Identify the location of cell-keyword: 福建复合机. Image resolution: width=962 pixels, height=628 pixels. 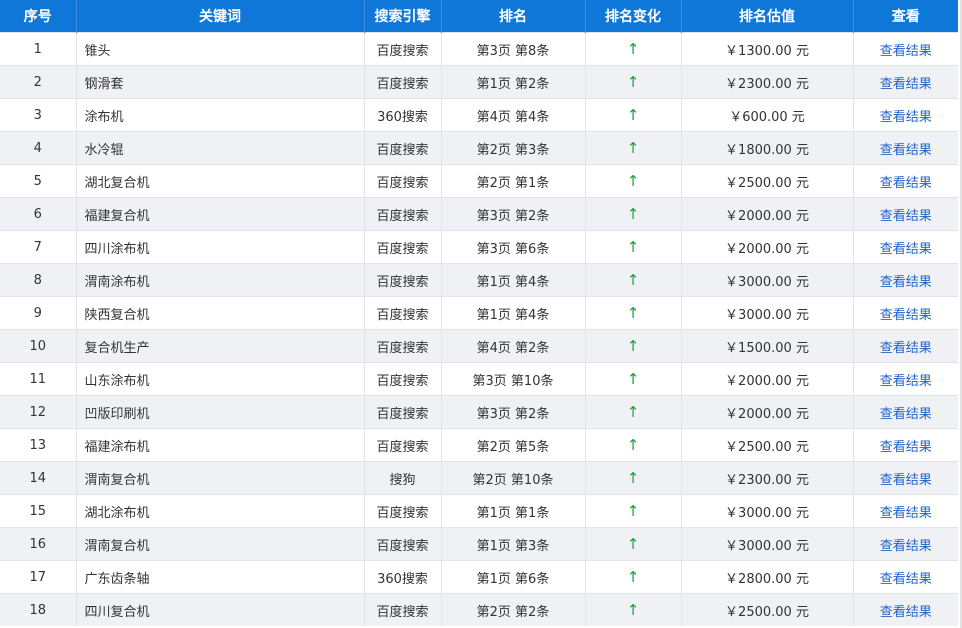
(220, 214).